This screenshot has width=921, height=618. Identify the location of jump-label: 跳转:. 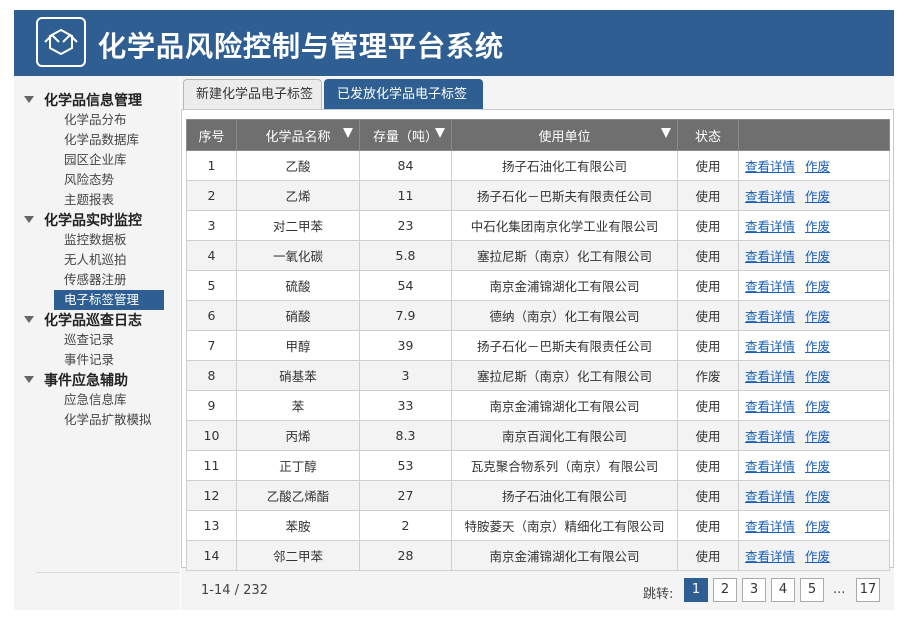
(658, 594).